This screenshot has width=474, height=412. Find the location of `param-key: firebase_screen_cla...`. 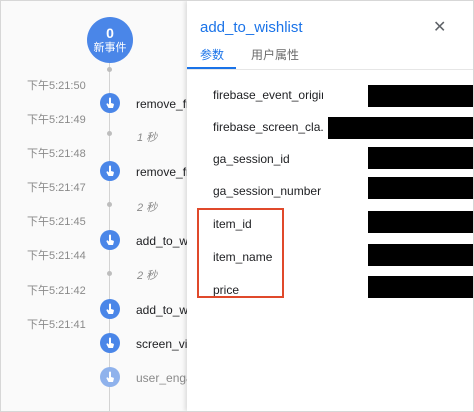

param-key: firebase_screen_cla... is located at coordinates (268, 127).